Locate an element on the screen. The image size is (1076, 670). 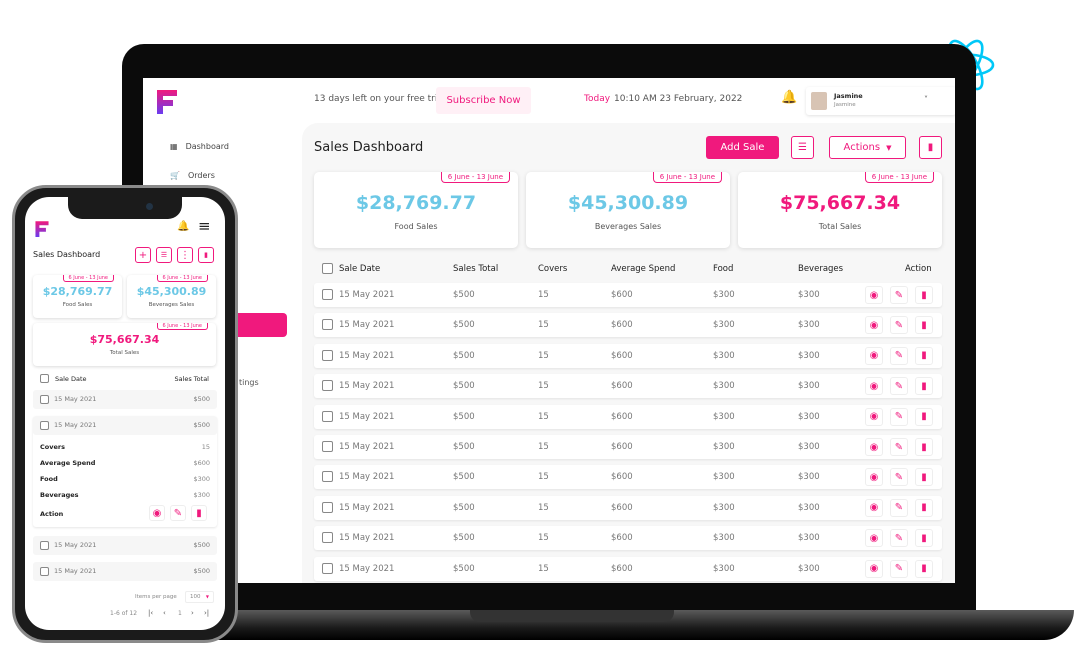
last-page-icon: ›| is located at coordinates (206, 613).